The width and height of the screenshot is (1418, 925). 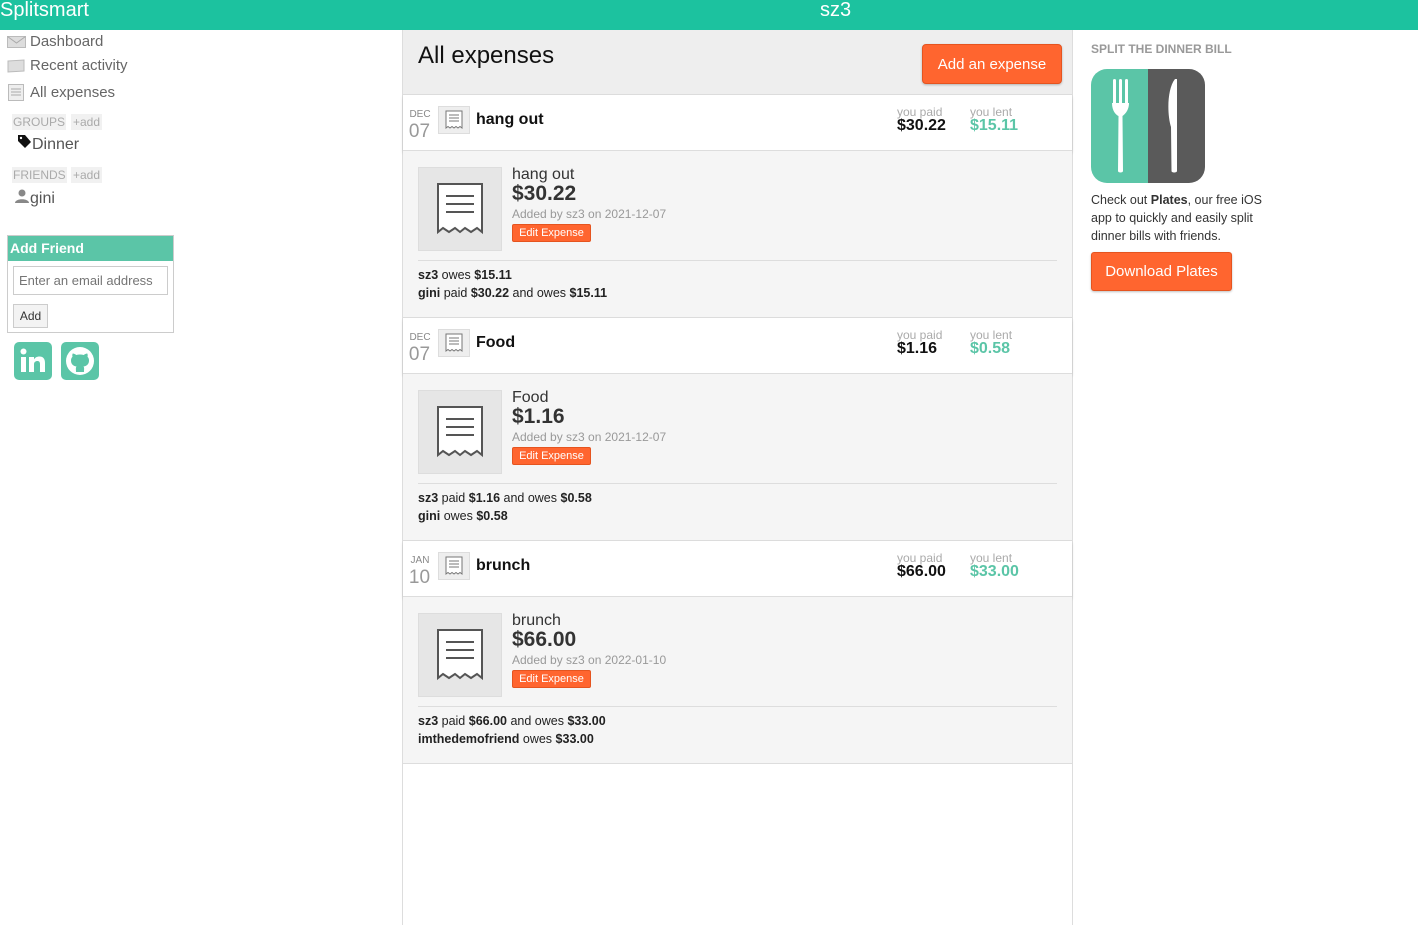 I want to click on envelope-icon, so click(x=16, y=42).